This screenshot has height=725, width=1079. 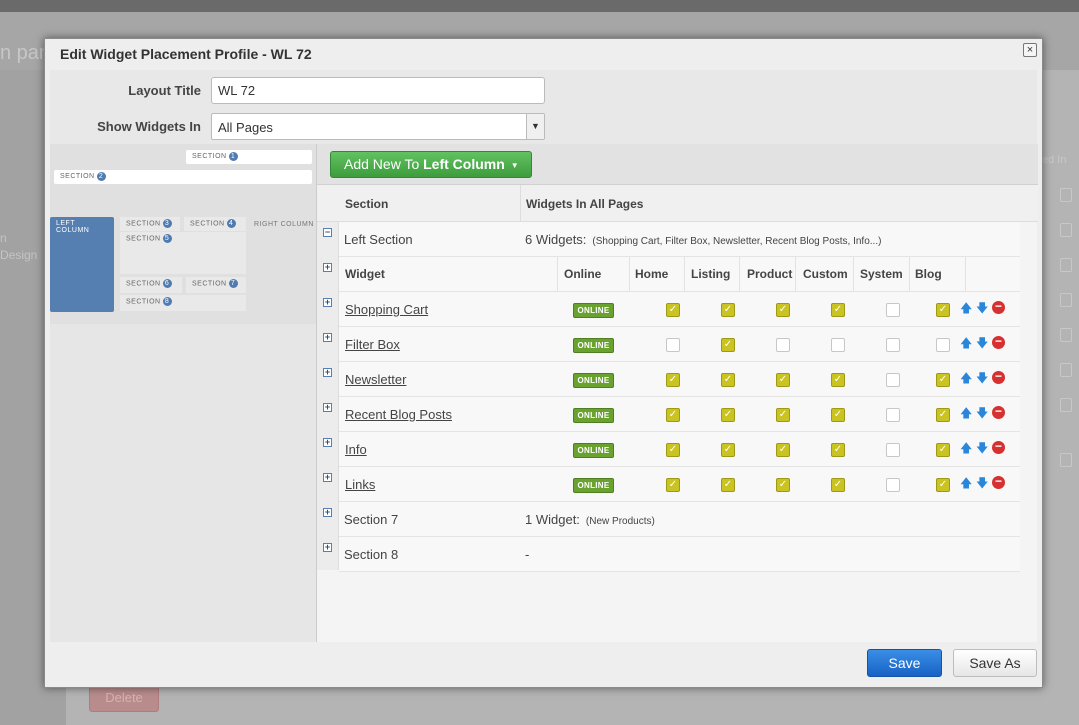 What do you see at coordinates (375, 379) in the screenshot?
I see `widget-name-link: Newsletter` at bounding box center [375, 379].